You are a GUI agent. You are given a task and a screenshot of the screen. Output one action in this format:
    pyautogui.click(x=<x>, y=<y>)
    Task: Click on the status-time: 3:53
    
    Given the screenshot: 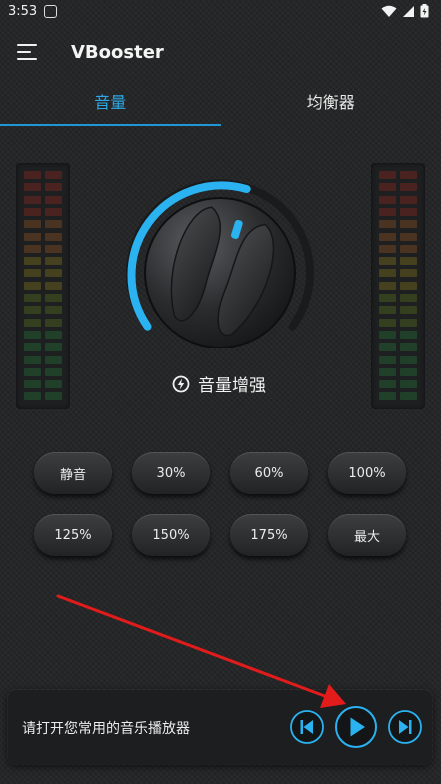 What is the action you would take?
    pyautogui.click(x=23, y=11)
    